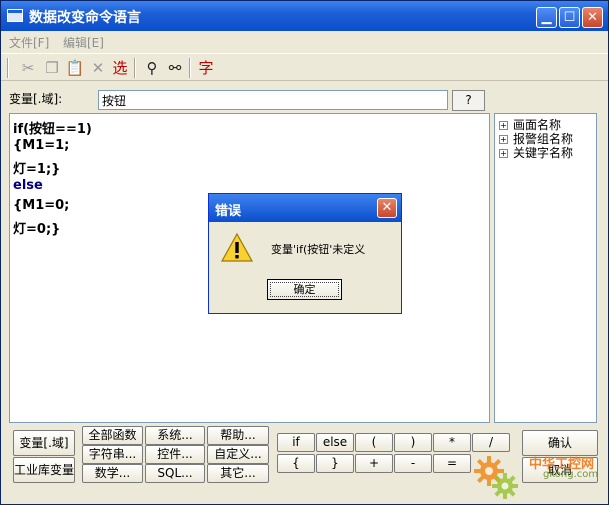 The image size is (609, 505). I want to click on delete-icon: ✕, so click(98, 68).